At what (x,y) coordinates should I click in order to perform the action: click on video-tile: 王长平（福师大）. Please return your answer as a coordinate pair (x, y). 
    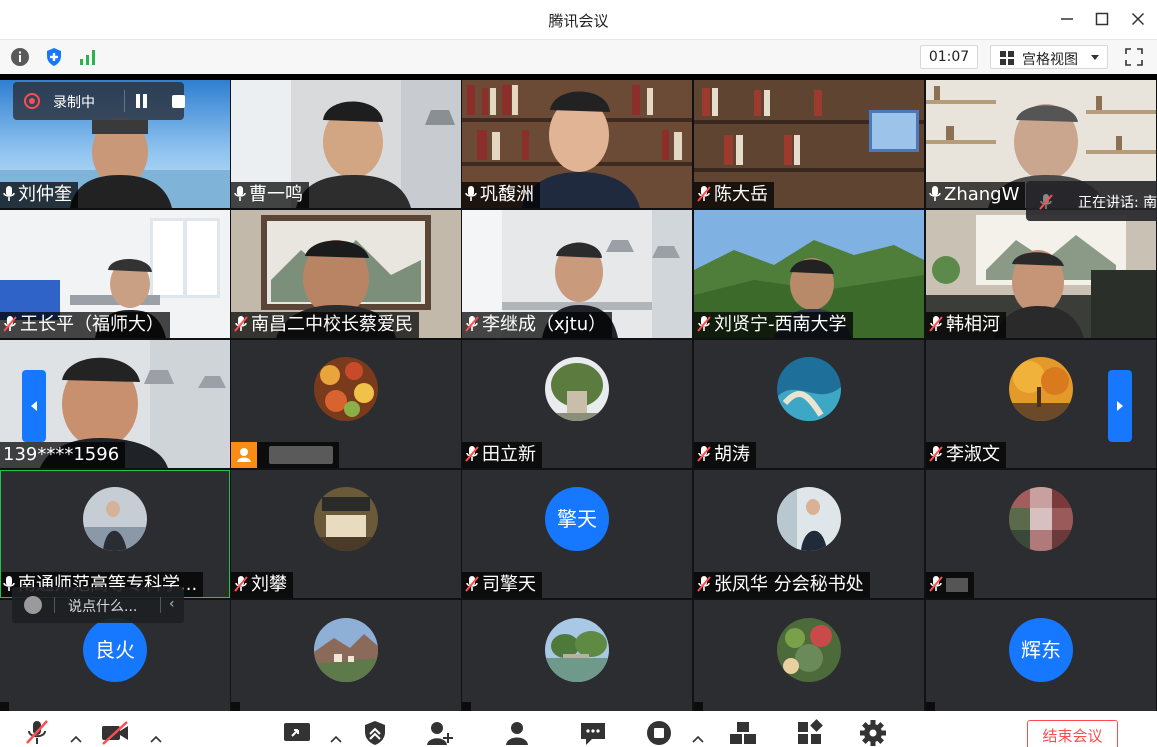
    Looking at the image, I should click on (115, 274).